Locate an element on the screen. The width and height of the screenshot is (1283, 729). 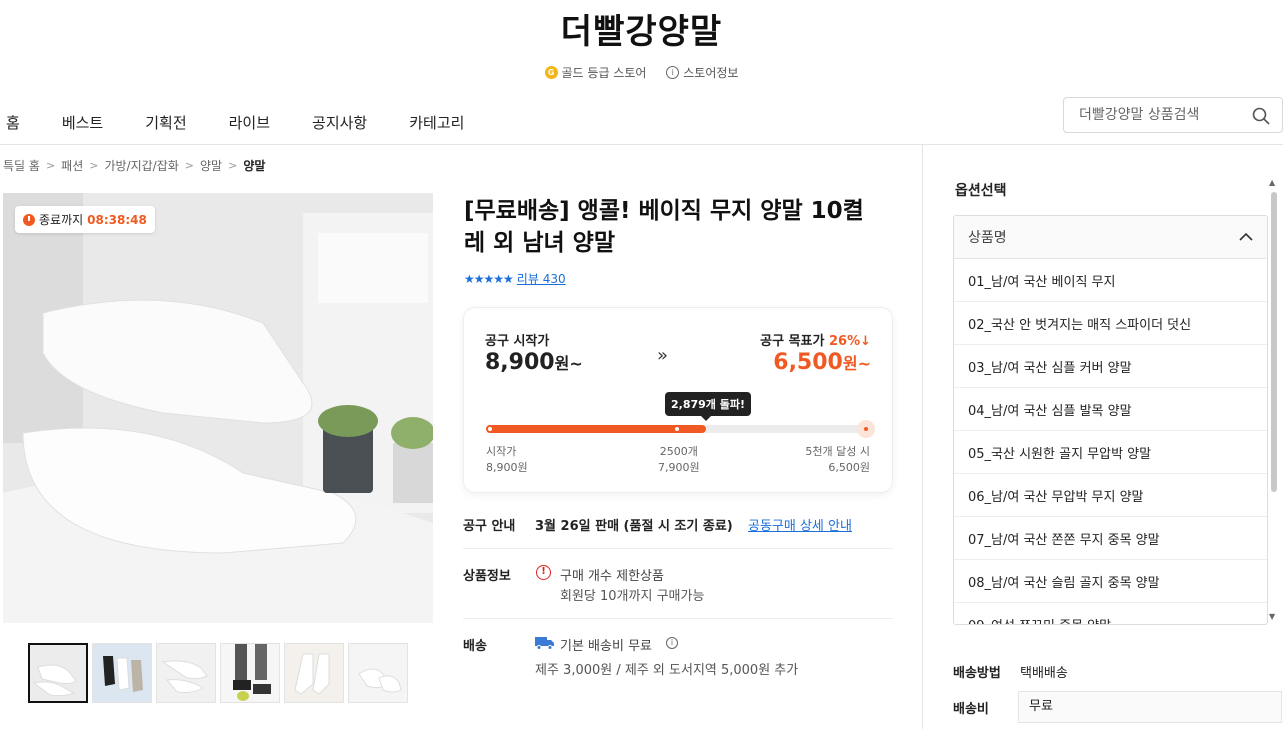
store-title: 더빨강양말 is located at coordinates (641, 28).